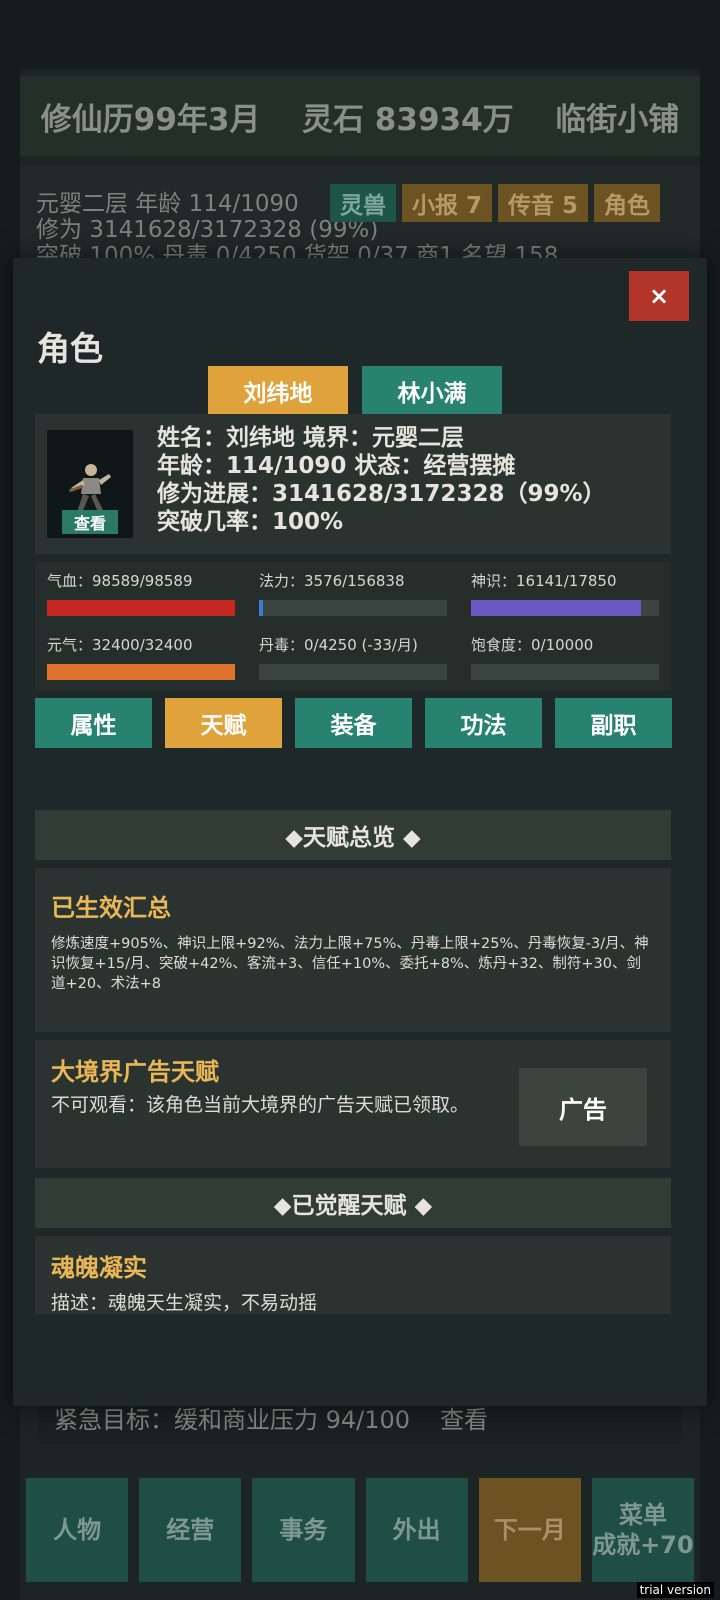 The image size is (720, 1600). Describe the element at coordinates (120, 645) in the screenshot. I see `stat-vitality-label: 元气：32400/32400` at that location.